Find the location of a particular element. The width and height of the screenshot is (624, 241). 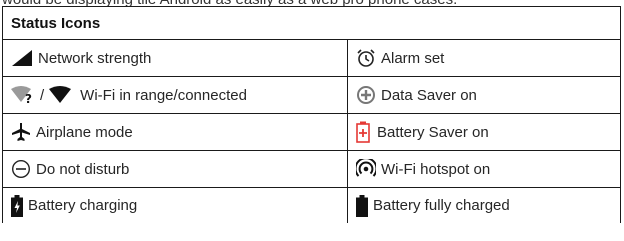

table-cell: Alarm set is located at coordinates (484, 58).